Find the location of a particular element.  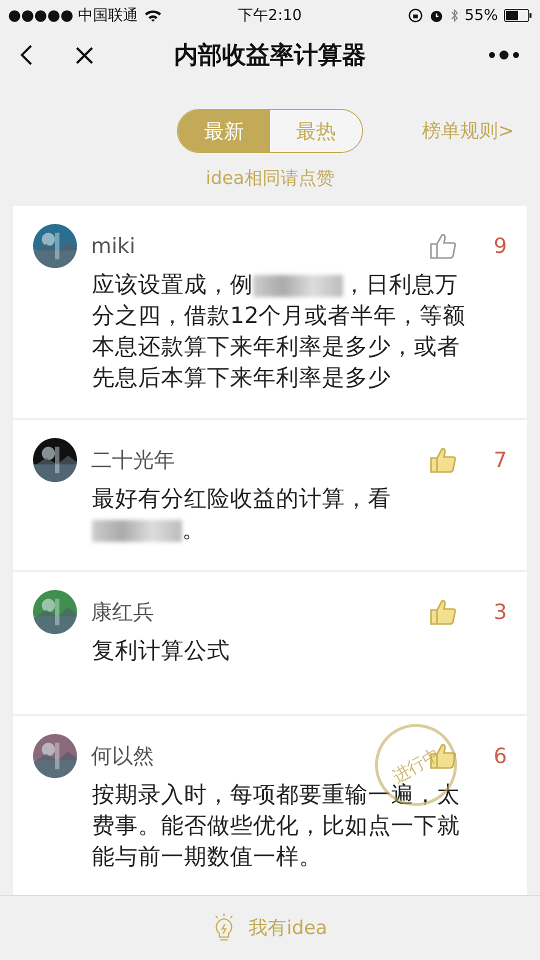

user-name: miki is located at coordinates (113, 246).